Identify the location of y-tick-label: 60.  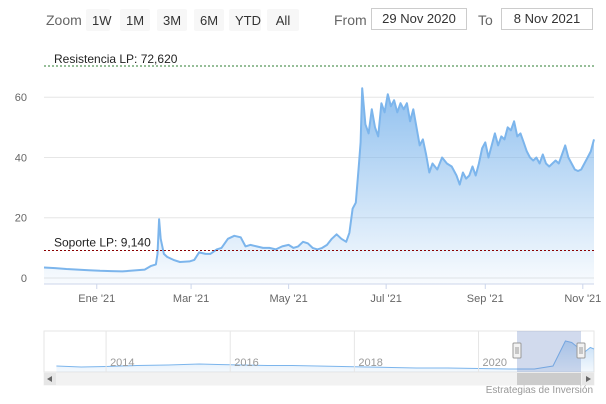
(21, 98).